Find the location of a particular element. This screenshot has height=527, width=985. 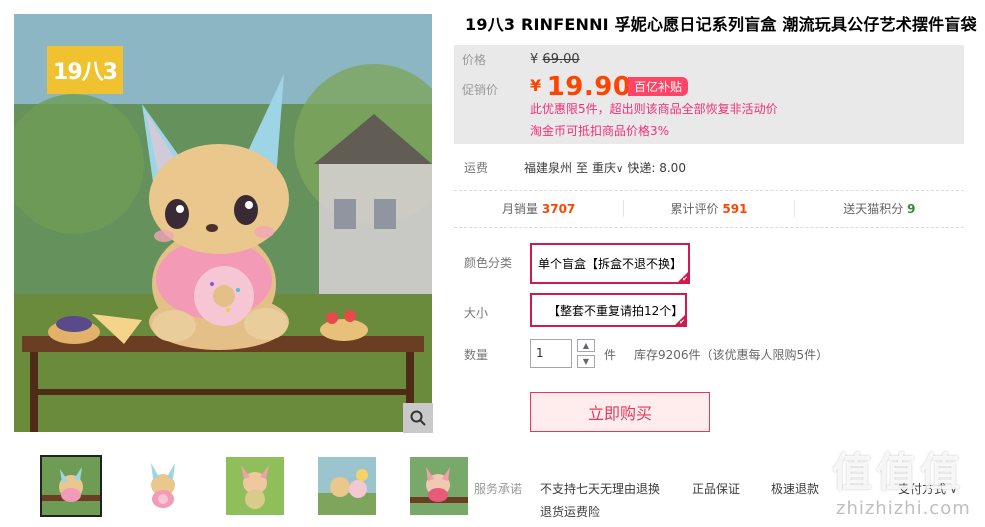

shipping-destination-text: 重庆 is located at coordinates (604, 168).